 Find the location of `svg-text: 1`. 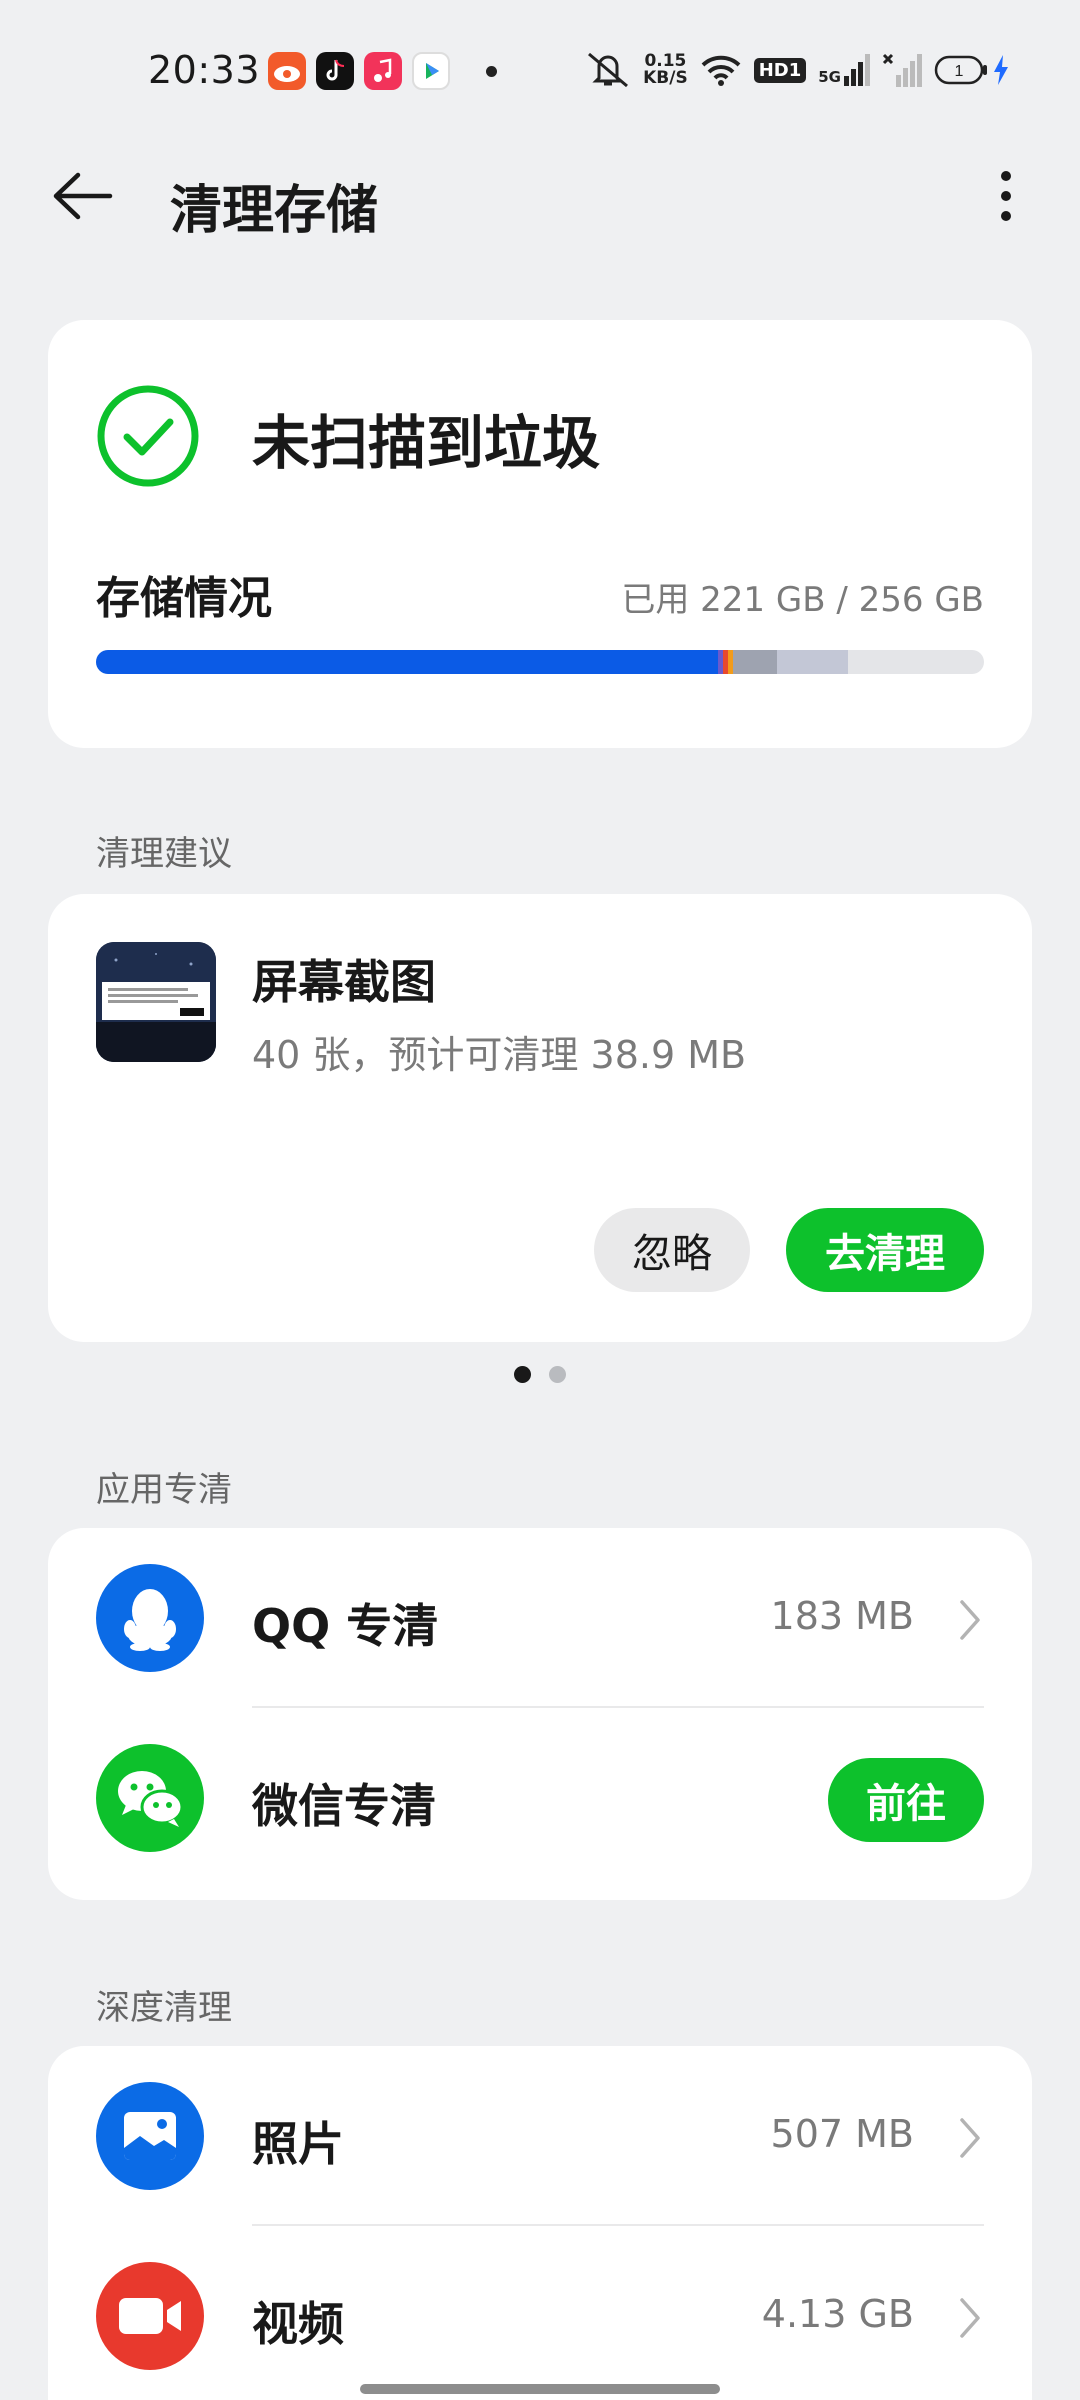

svg-text: 1 is located at coordinates (959, 71).